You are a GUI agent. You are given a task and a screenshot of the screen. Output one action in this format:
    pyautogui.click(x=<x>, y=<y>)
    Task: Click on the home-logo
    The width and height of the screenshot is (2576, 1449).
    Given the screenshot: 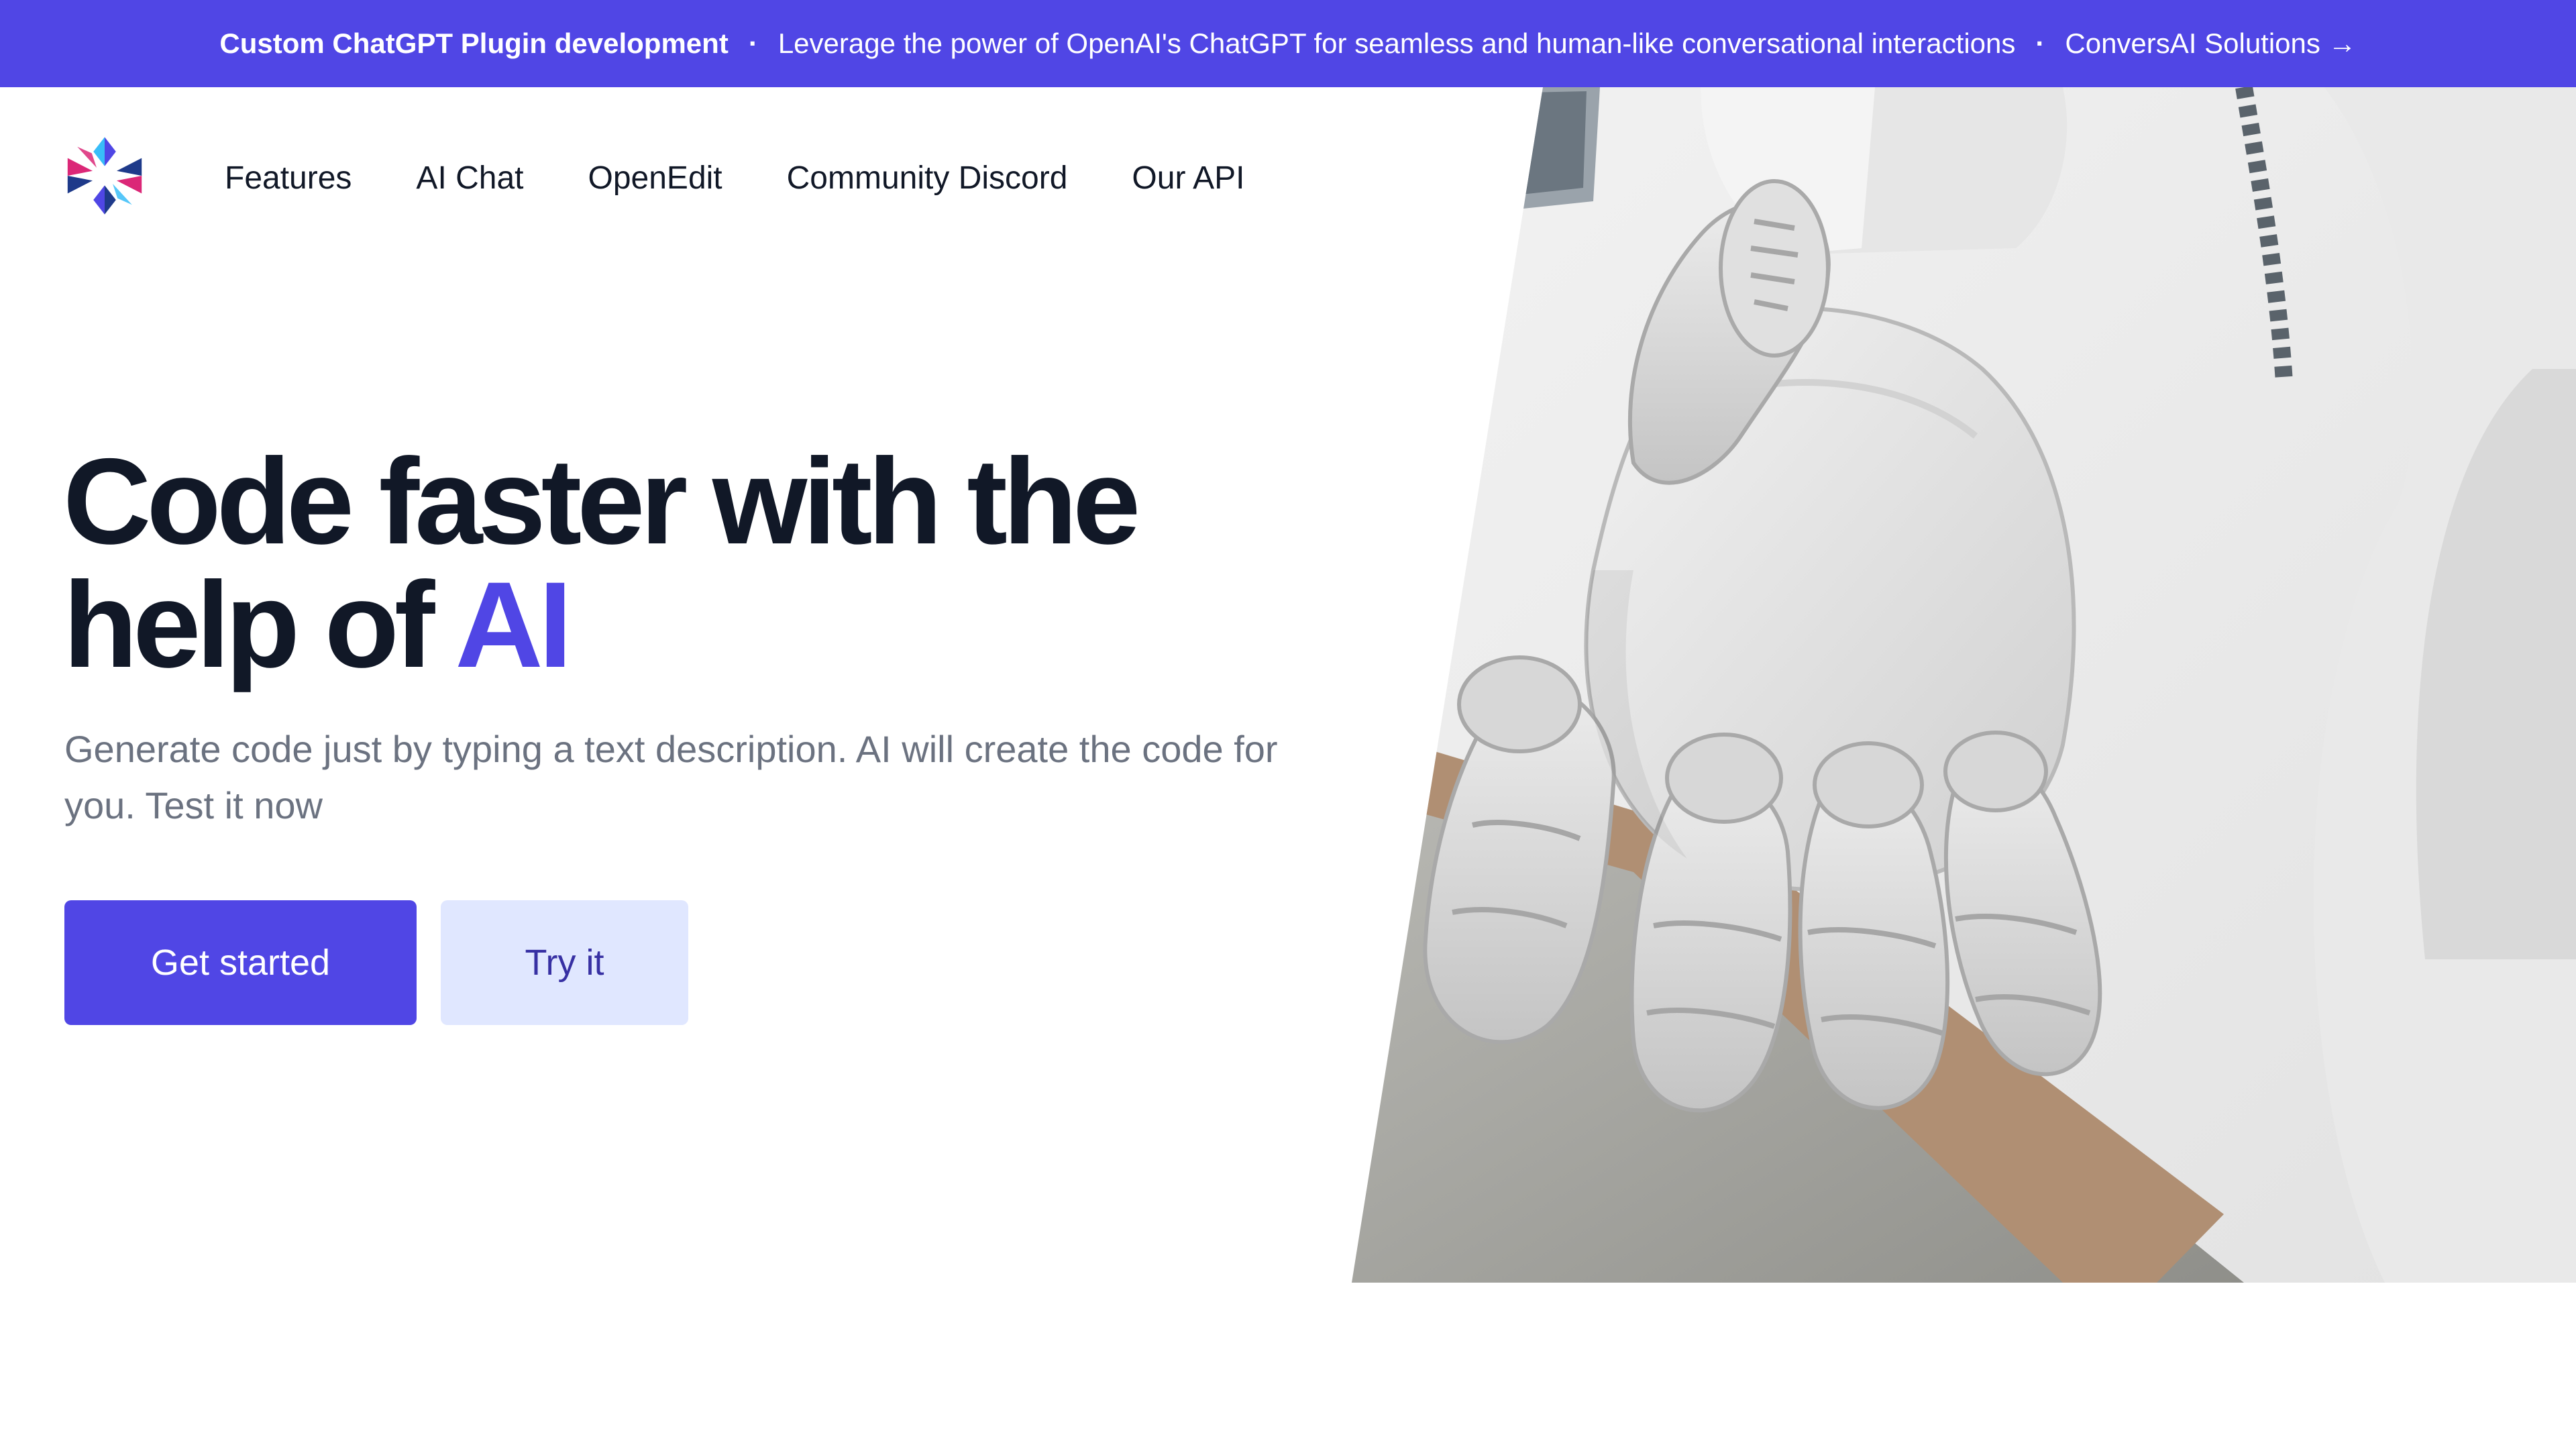 What is the action you would take?
    pyautogui.click(x=104, y=176)
    